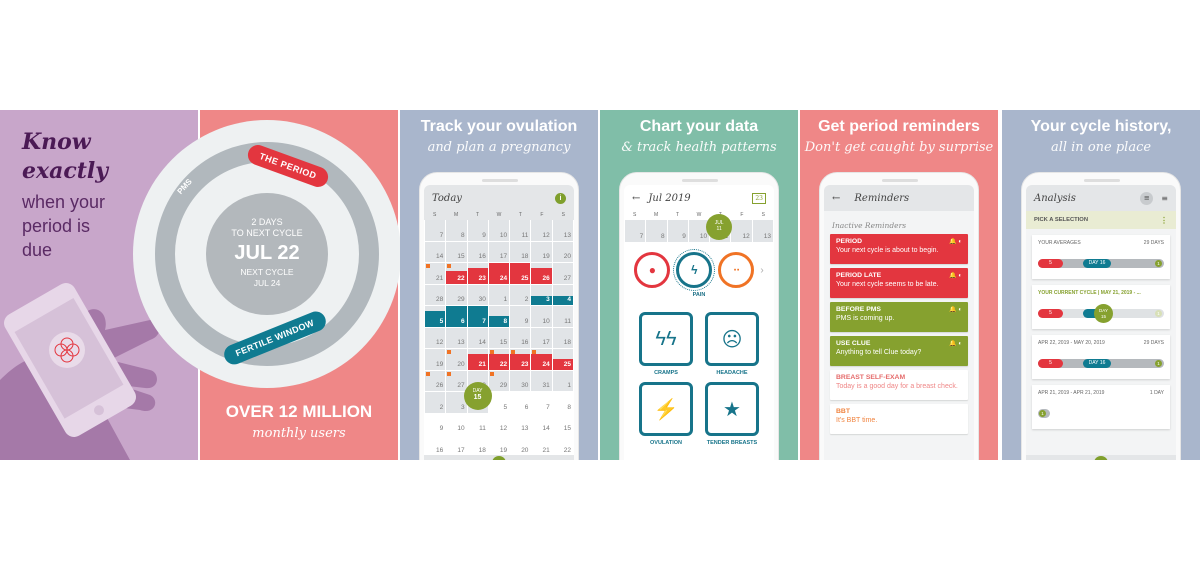 This screenshot has height=570, width=1200. What do you see at coordinates (899, 351) in the screenshot?
I see `reminder-card: USE CLUE Anything to tell Clue today? 🔔 ◐` at bounding box center [899, 351].